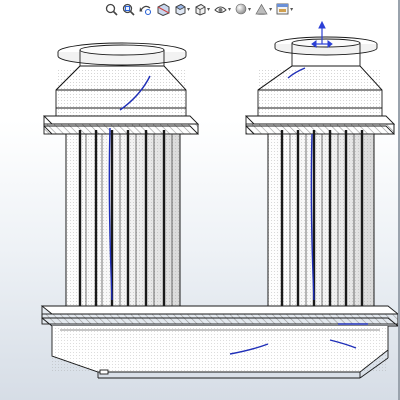 This screenshot has width=400, height=400. Describe the element at coordinates (326, 51) in the screenshot. I see `right-top-flange` at that location.